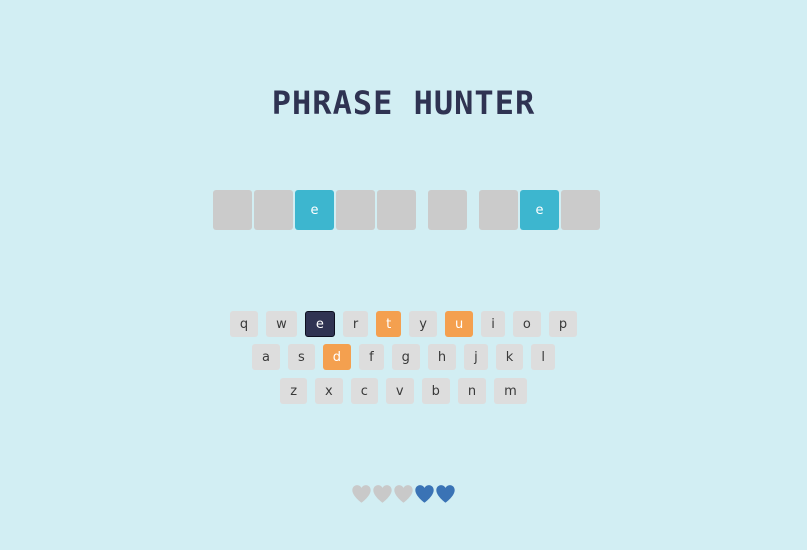  What do you see at coordinates (266, 357) in the screenshot?
I see `key-a: a` at bounding box center [266, 357].